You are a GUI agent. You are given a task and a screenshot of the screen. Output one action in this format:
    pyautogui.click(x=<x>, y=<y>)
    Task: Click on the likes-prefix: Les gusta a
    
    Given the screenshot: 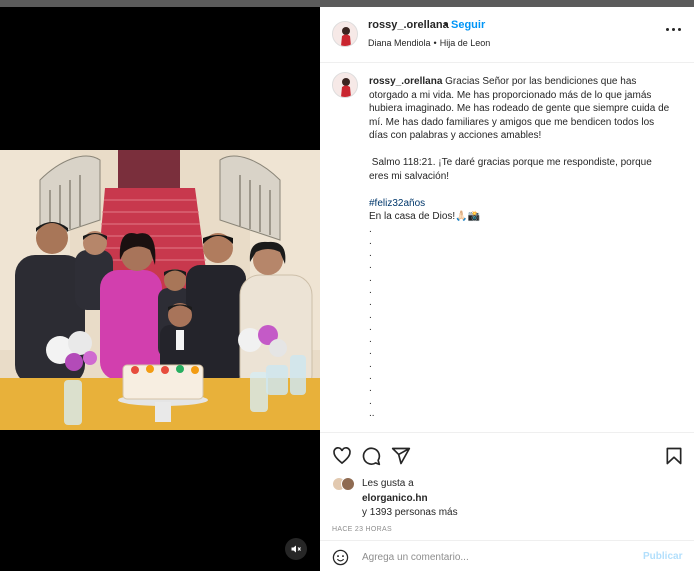 What is the action you would take?
    pyautogui.click(x=388, y=483)
    